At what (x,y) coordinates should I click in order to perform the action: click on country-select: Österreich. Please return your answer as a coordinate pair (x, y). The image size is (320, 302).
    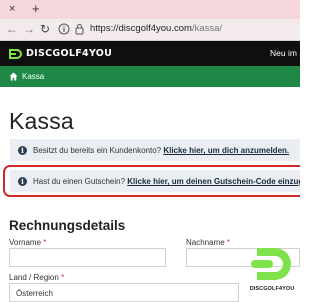
    Looking at the image, I should click on (124, 292).